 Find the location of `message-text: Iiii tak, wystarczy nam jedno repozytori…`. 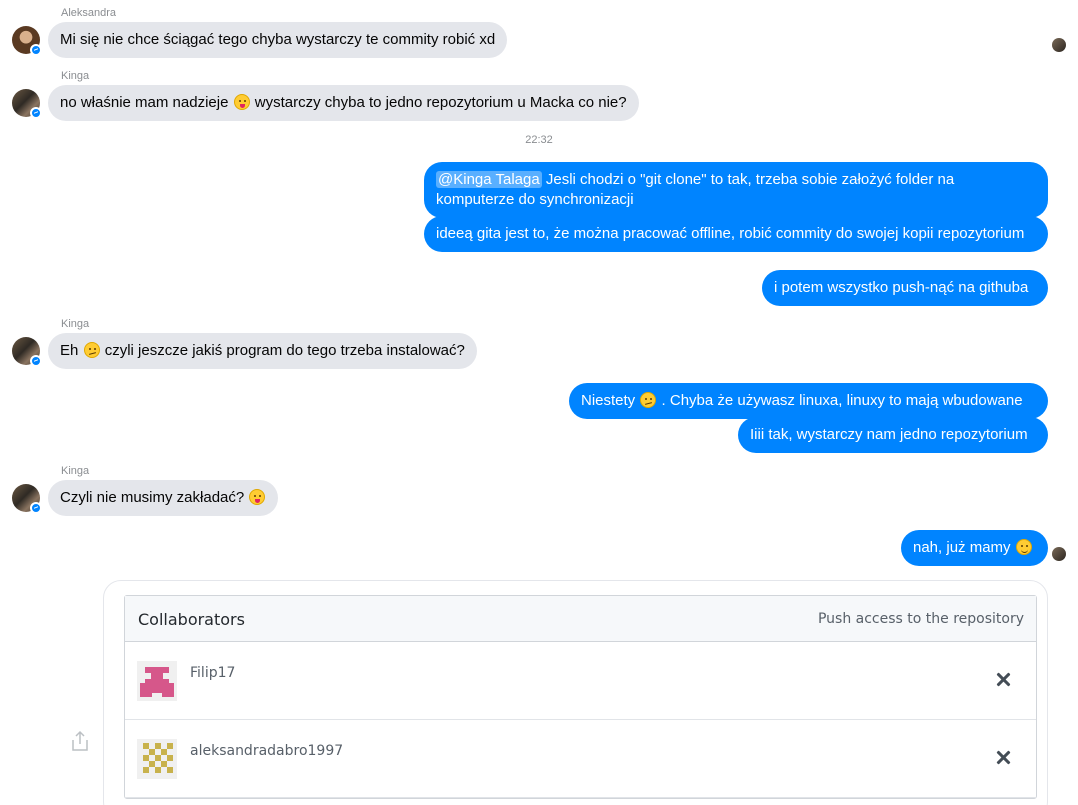

message-text: Iiii tak, wystarczy nam jedno repozytori… is located at coordinates (889, 434).